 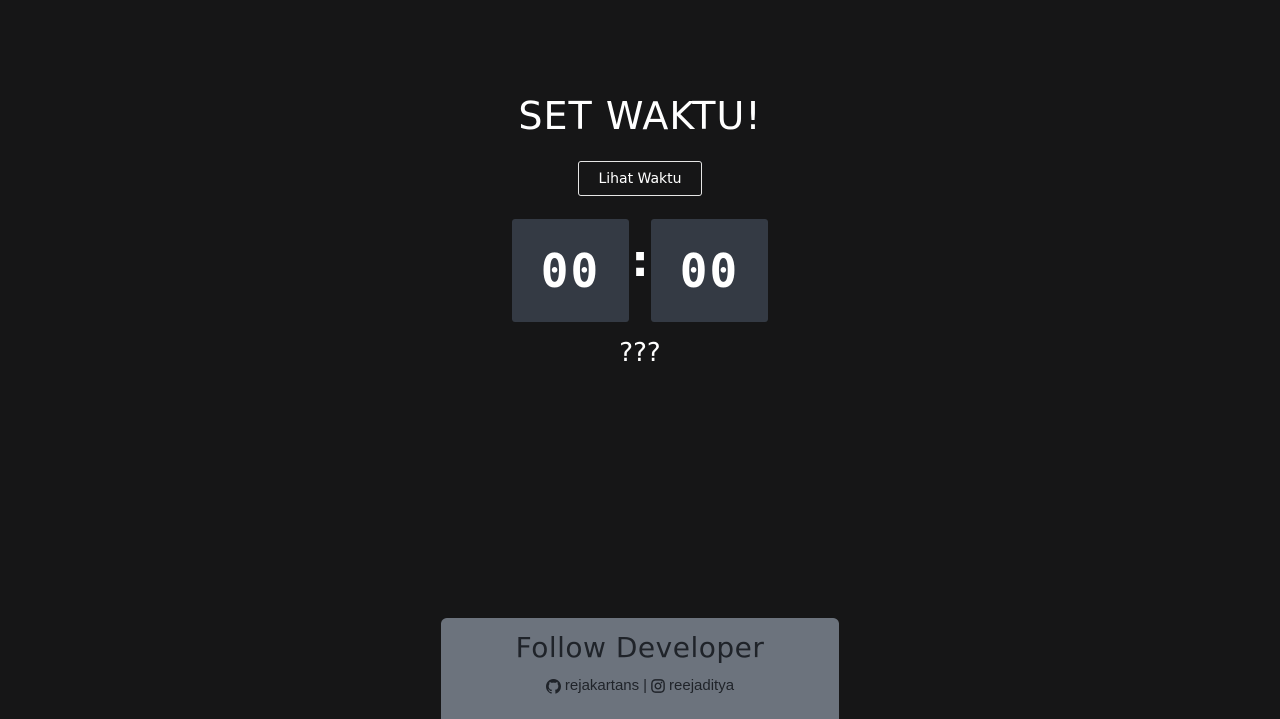 I want to click on github-icon, so click(x=553, y=686).